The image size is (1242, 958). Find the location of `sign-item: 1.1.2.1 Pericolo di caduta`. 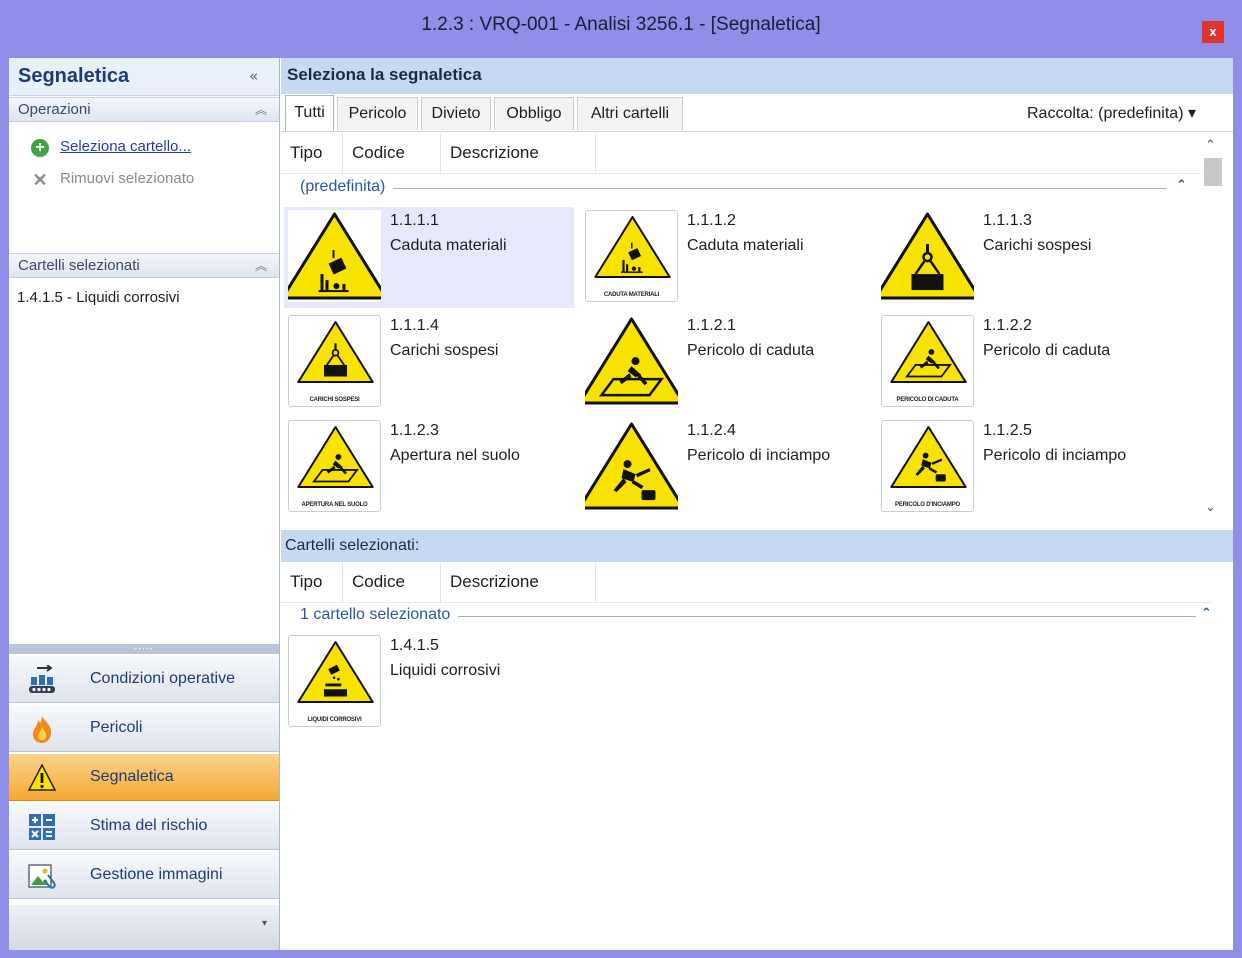

sign-item: 1.1.2.1 Pericolo di caduta is located at coordinates (726, 362).